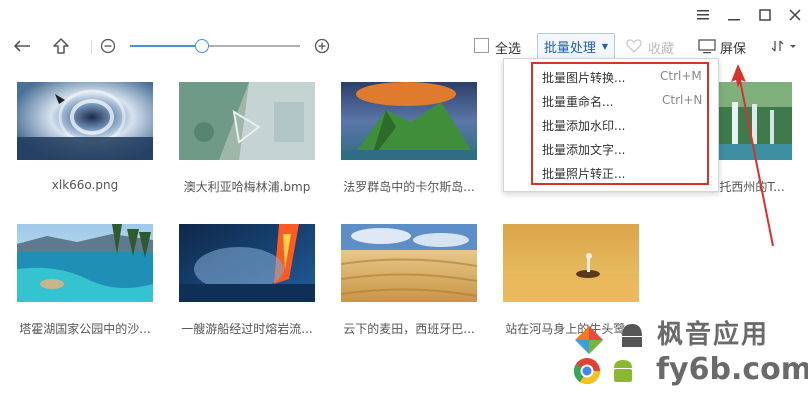 The height and width of the screenshot is (402, 808). What do you see at coordinates (785, 46) in the screenshot?
I see `sort-icon` at bounding box center [785, 46].